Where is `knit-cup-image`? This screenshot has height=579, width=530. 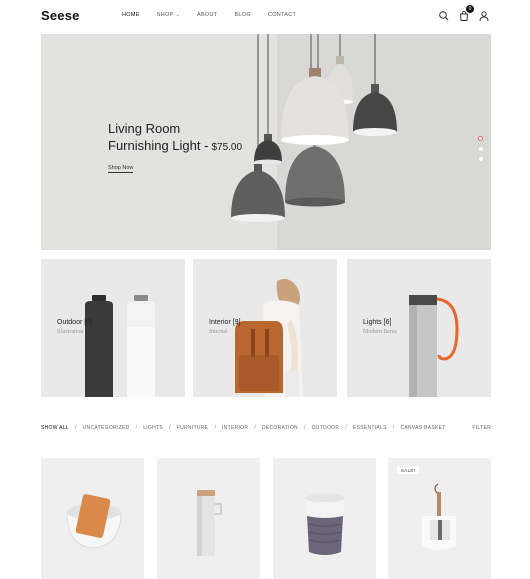
knit-cup-image is located at coordinates (325, 524).